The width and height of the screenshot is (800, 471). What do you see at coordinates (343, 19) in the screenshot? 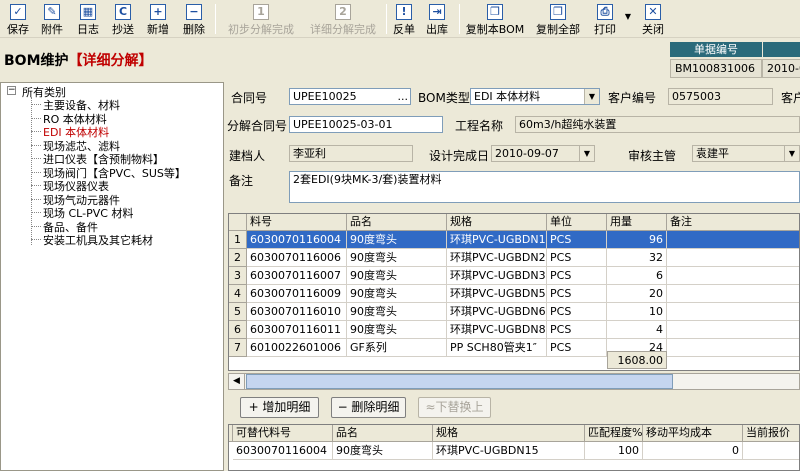
I see `detail-decompose-done-button: 2 详细分解完成` at bounding box center [343, 19].